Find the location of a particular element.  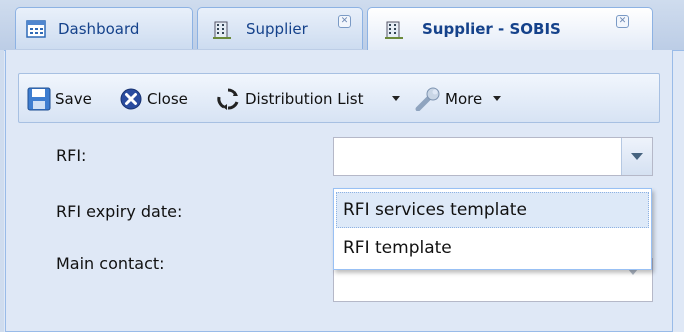

more-label: More is located at coordinates (464, 99).